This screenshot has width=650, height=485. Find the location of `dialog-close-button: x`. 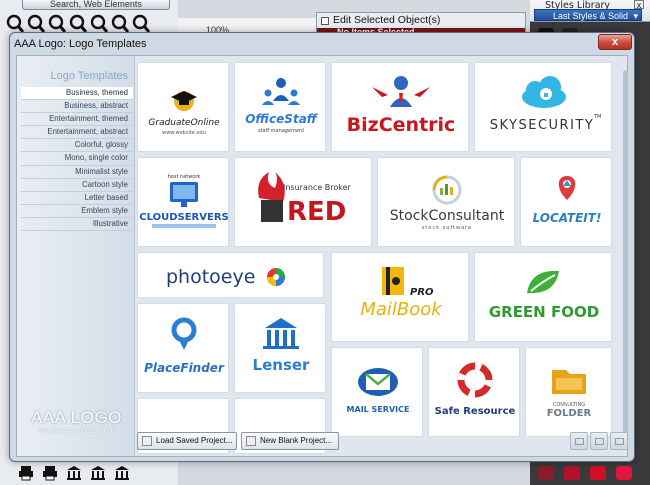

dialog-close-button: x is located at coordinates (615, 42).